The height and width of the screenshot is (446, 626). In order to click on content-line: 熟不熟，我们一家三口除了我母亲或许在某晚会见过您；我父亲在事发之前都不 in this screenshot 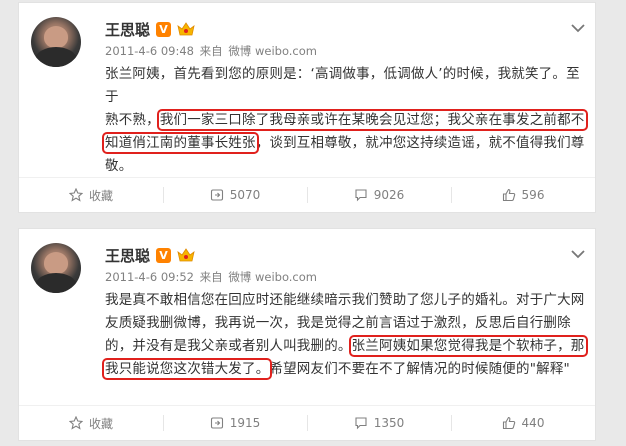, I will do `click(346, 120)`.